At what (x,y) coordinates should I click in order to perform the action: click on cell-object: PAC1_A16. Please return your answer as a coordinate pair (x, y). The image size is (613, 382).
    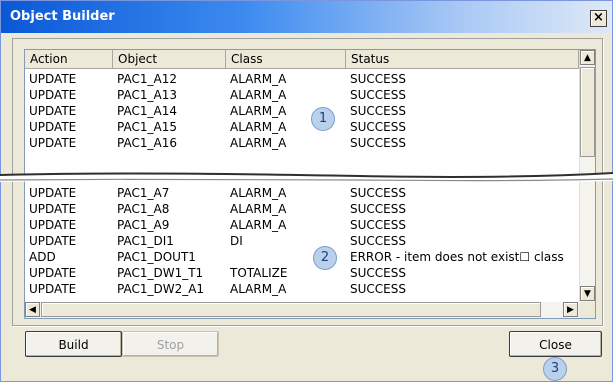
    Looking at the image, I should click on (147, 143).